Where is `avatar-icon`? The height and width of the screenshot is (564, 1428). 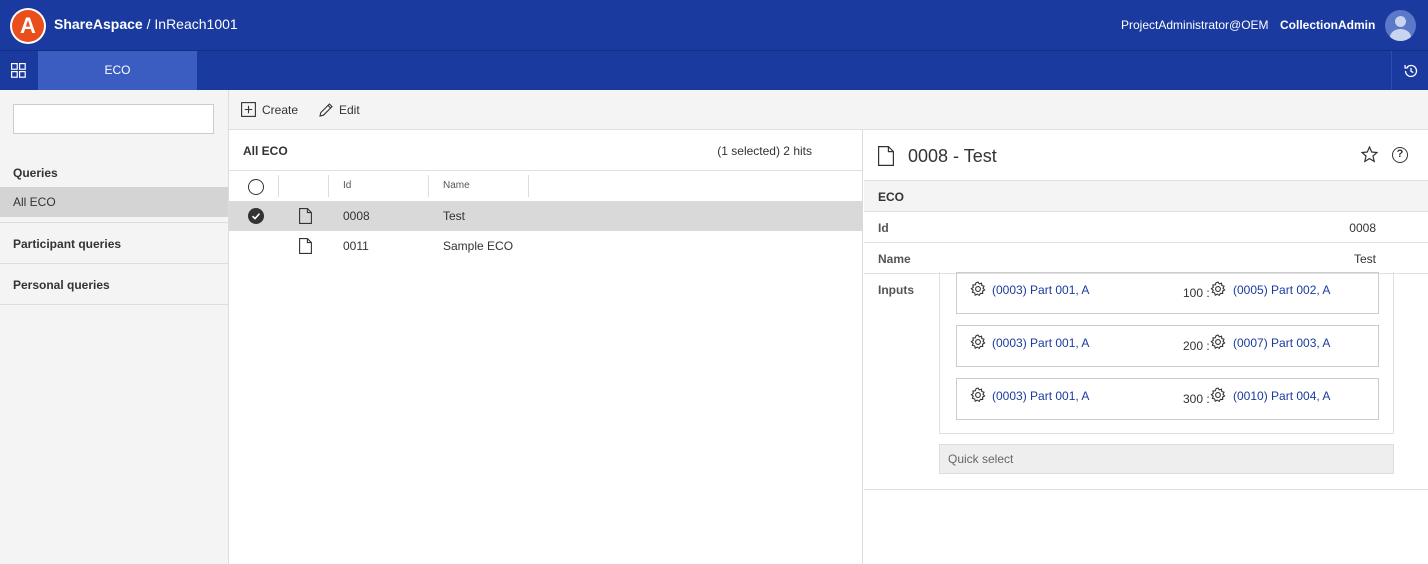
avatar-icon is located at coordinates (1400, 25).